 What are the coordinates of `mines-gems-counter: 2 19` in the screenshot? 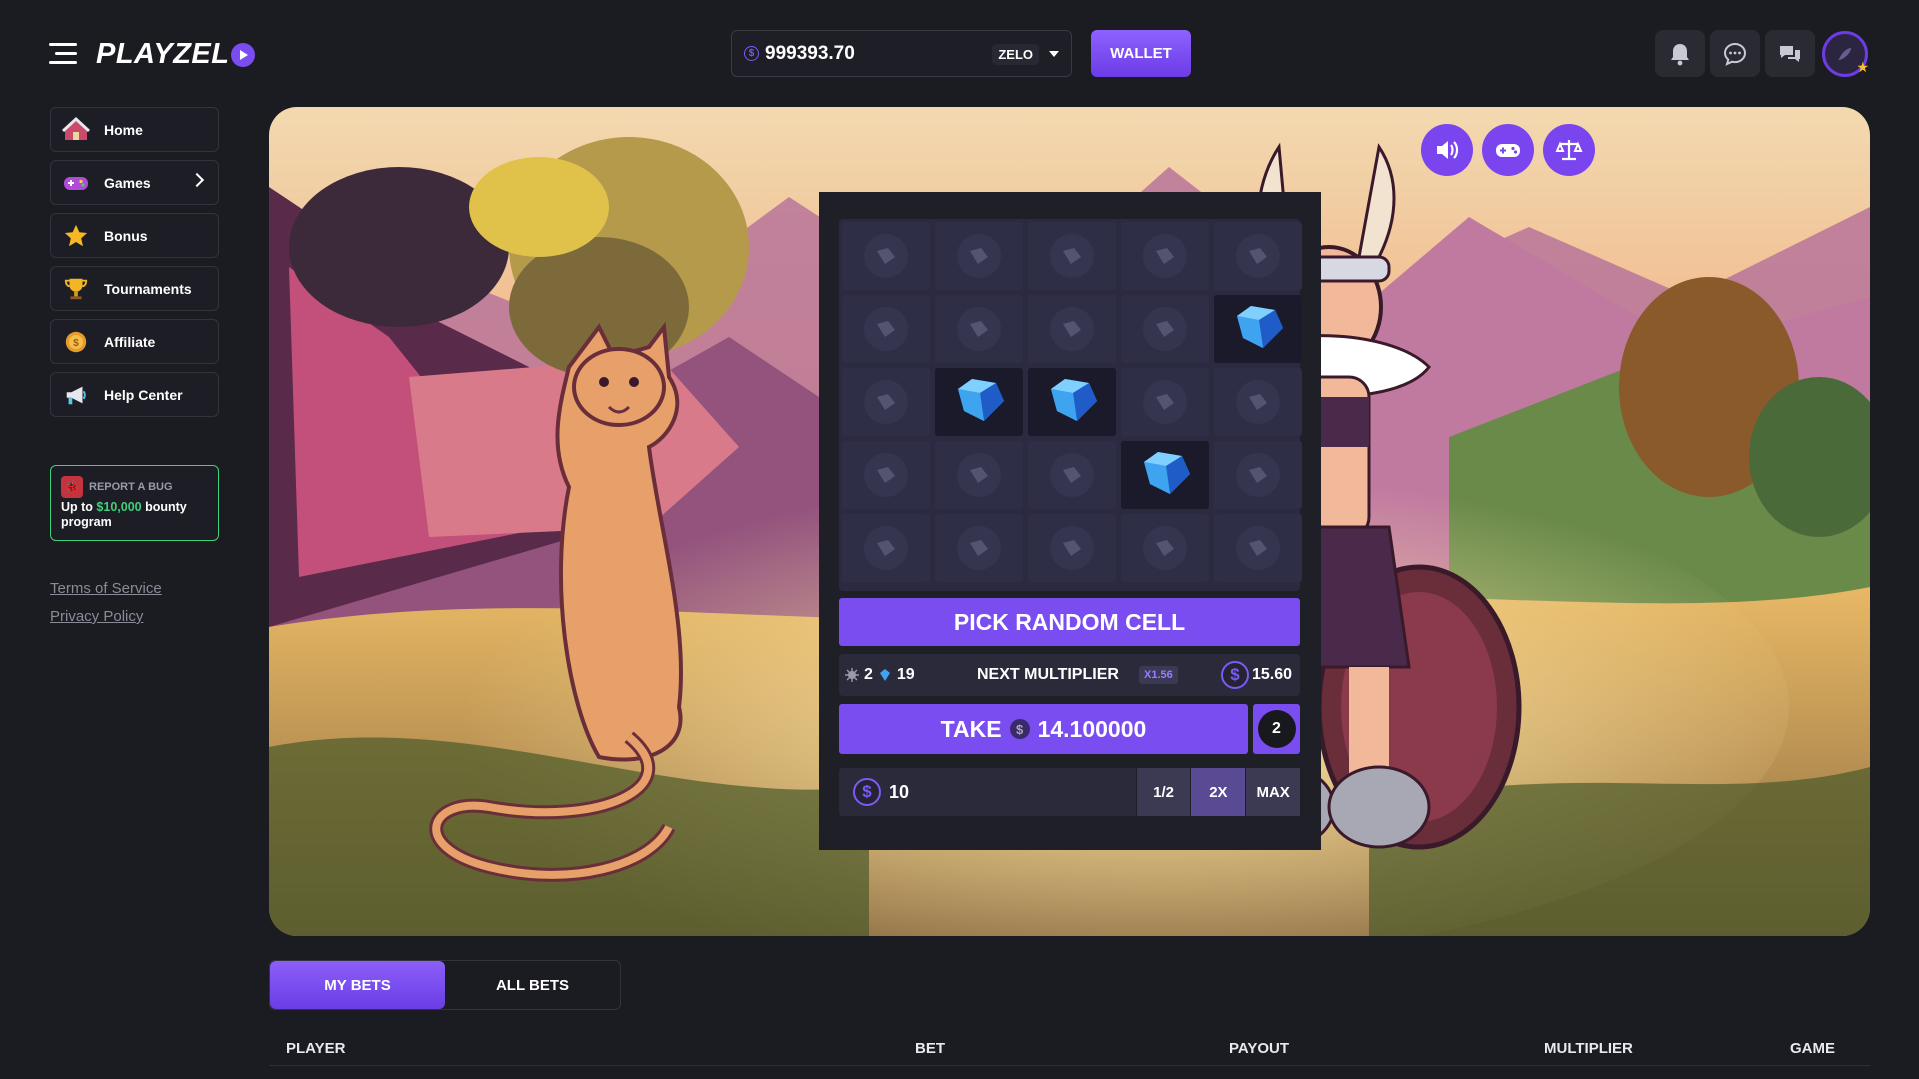 It's located at (880, 675).